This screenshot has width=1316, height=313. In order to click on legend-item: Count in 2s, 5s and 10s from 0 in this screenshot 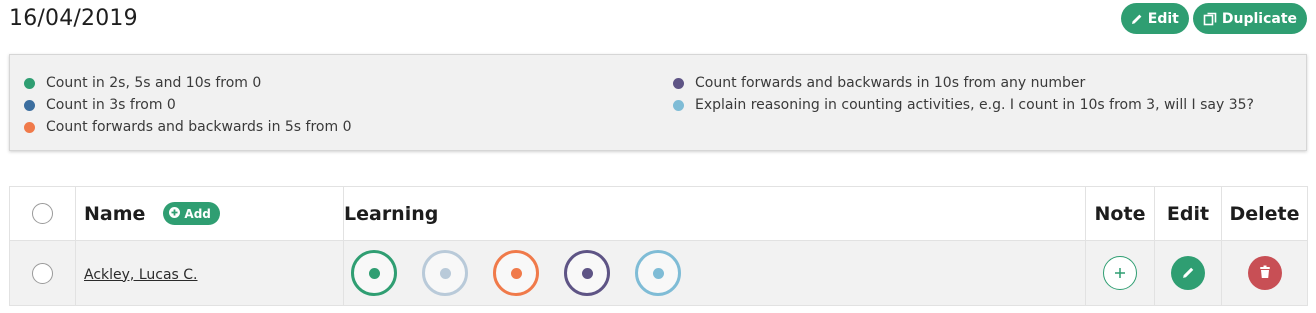, I will do `click(187, 83)`.